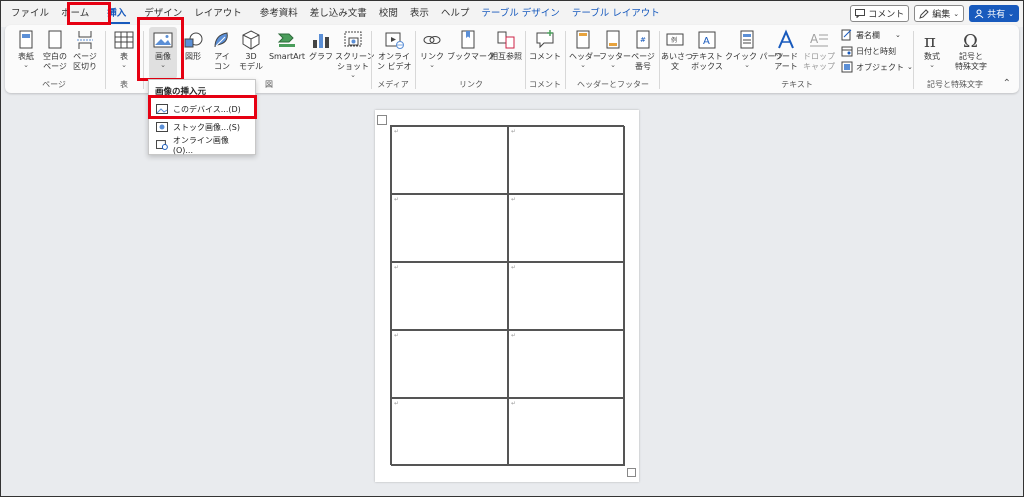 The width and height of the screenshot is (1024, 497). I want to click on tab-design: デザイン, so click(163, 14).